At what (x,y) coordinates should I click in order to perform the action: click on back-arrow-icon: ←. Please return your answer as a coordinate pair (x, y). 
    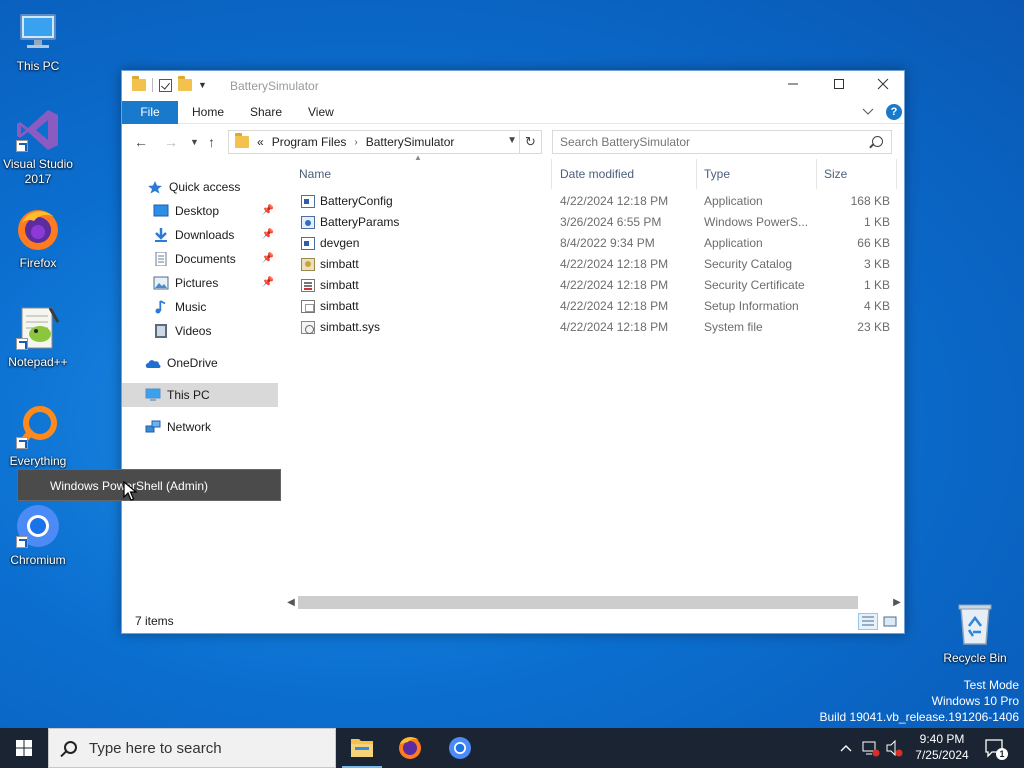
    Looking at the image, I should click on (141, 142).